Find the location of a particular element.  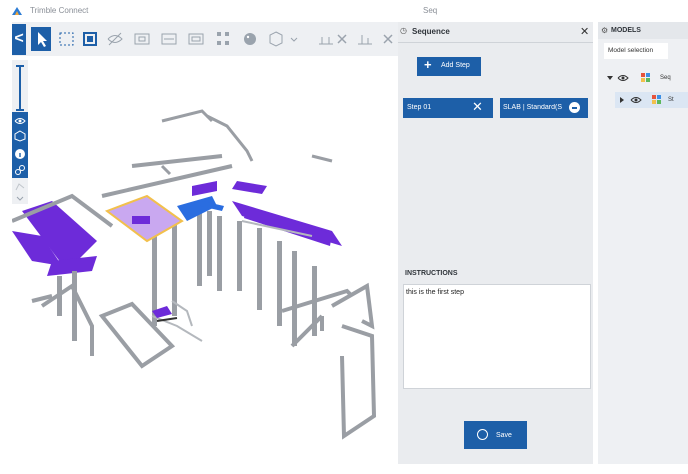

models-title: MODELS is located at coordinates (626, 30).